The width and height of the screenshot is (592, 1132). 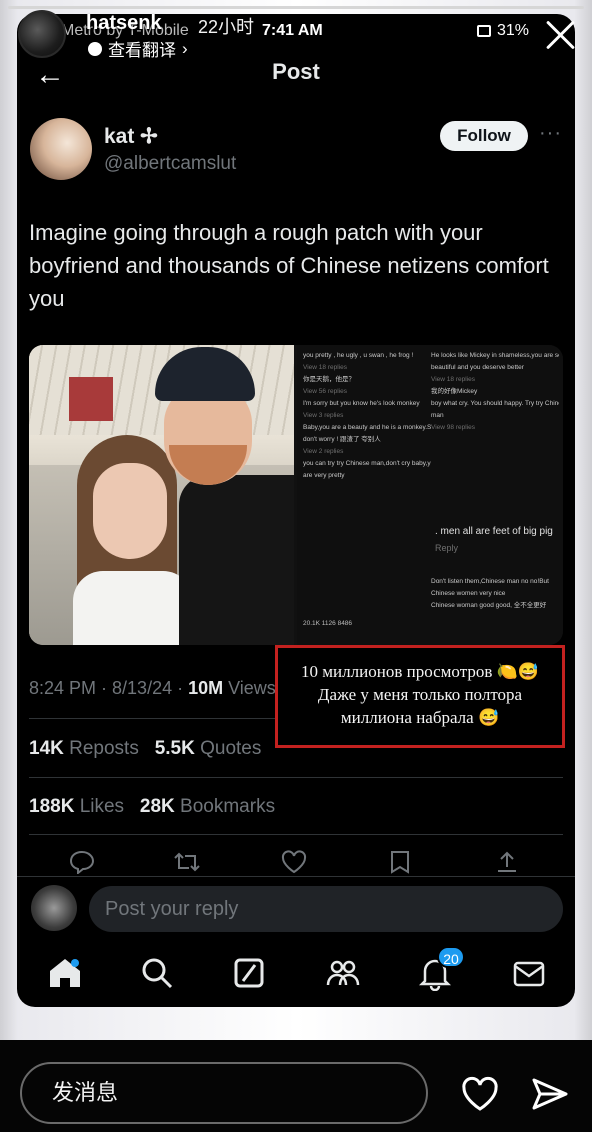 What do you see at coordinates (109, 688) in the screenshot?
I see `timestamp-text: 8:24 PM · 8/13/24 ·` at bounding box center [109, 688].